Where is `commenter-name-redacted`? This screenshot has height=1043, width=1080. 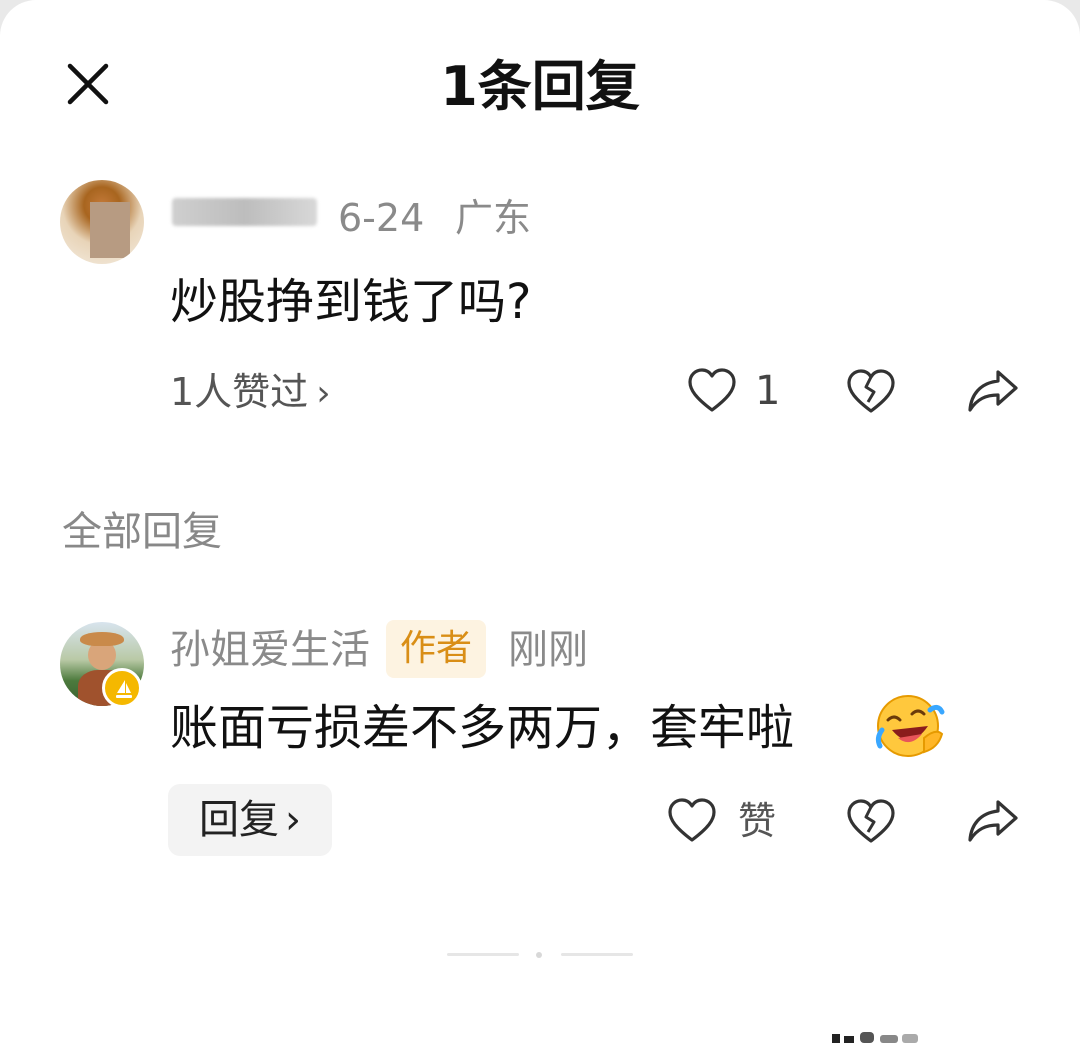
commenter-name-redacted is located at coordinates (244, 212).